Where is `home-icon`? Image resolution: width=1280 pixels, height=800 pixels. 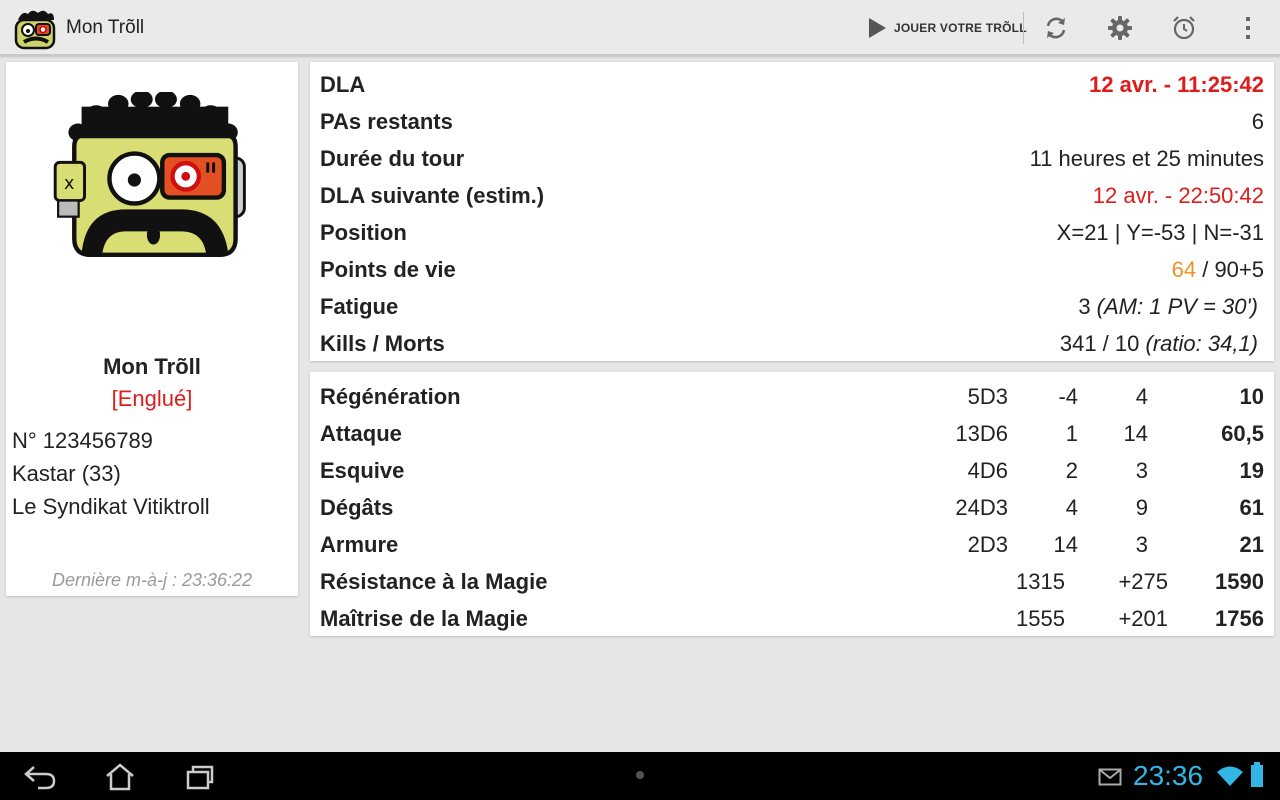
home-icon is located at coordinates (120, 777).